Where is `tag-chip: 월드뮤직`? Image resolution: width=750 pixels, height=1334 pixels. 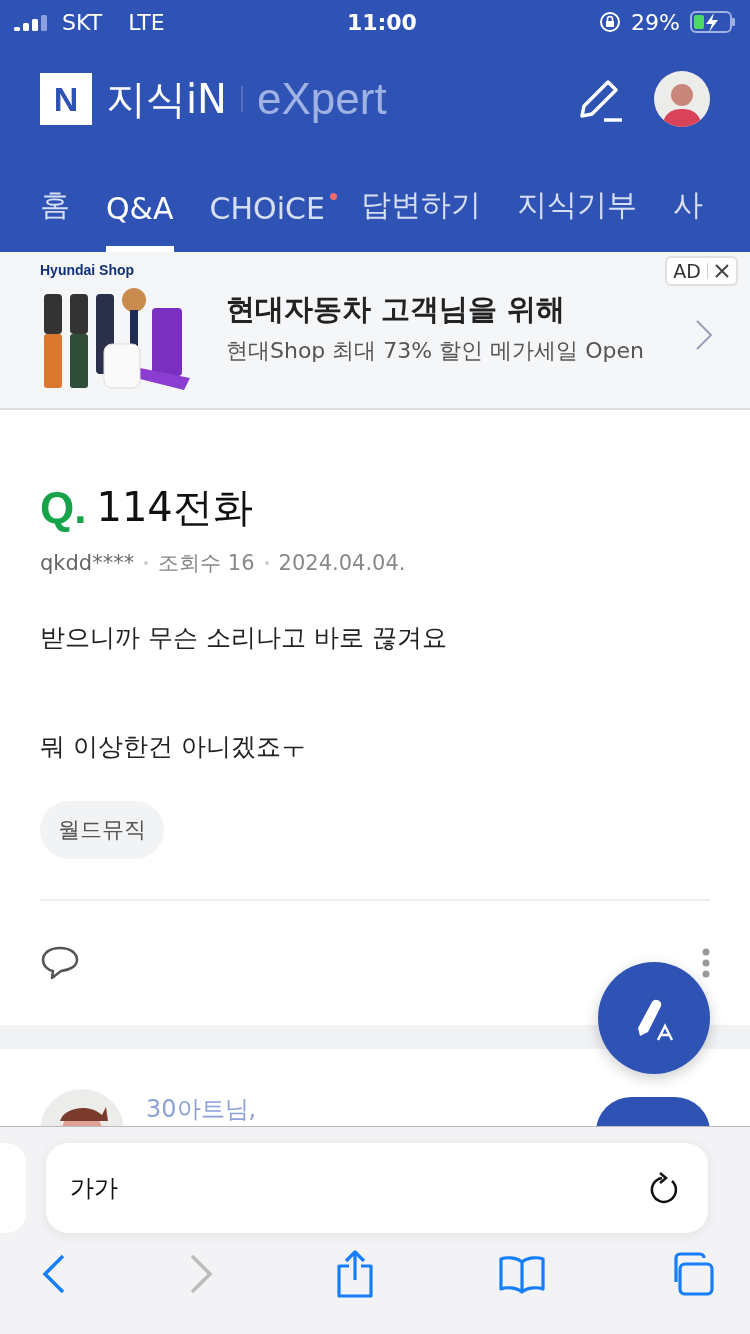 tag-chip: 월드뮤직 is located at coordinates (102, 830).